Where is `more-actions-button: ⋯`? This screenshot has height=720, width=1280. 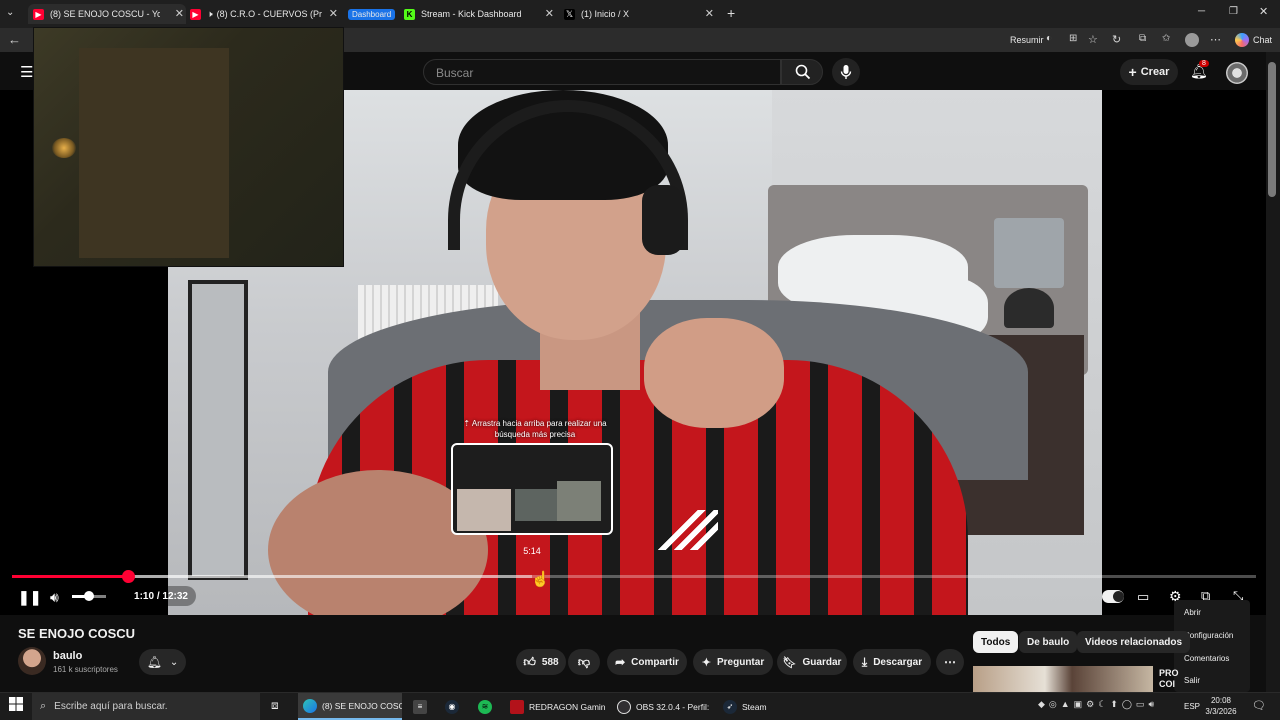
more-actions-button: ⋯ is located at coordinates (950, 662).